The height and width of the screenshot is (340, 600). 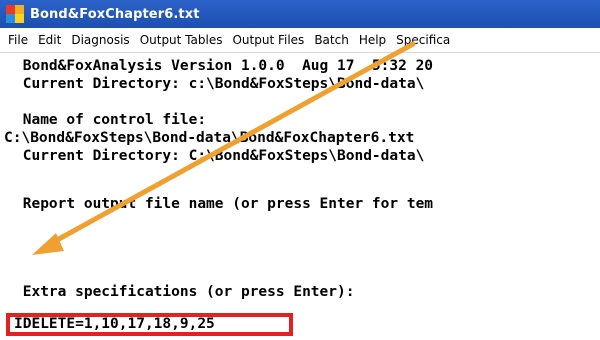 What do you see at coordinates (16, 40) in the screenshot?
I see `menu-file: File` at bounding box center [16, 40].